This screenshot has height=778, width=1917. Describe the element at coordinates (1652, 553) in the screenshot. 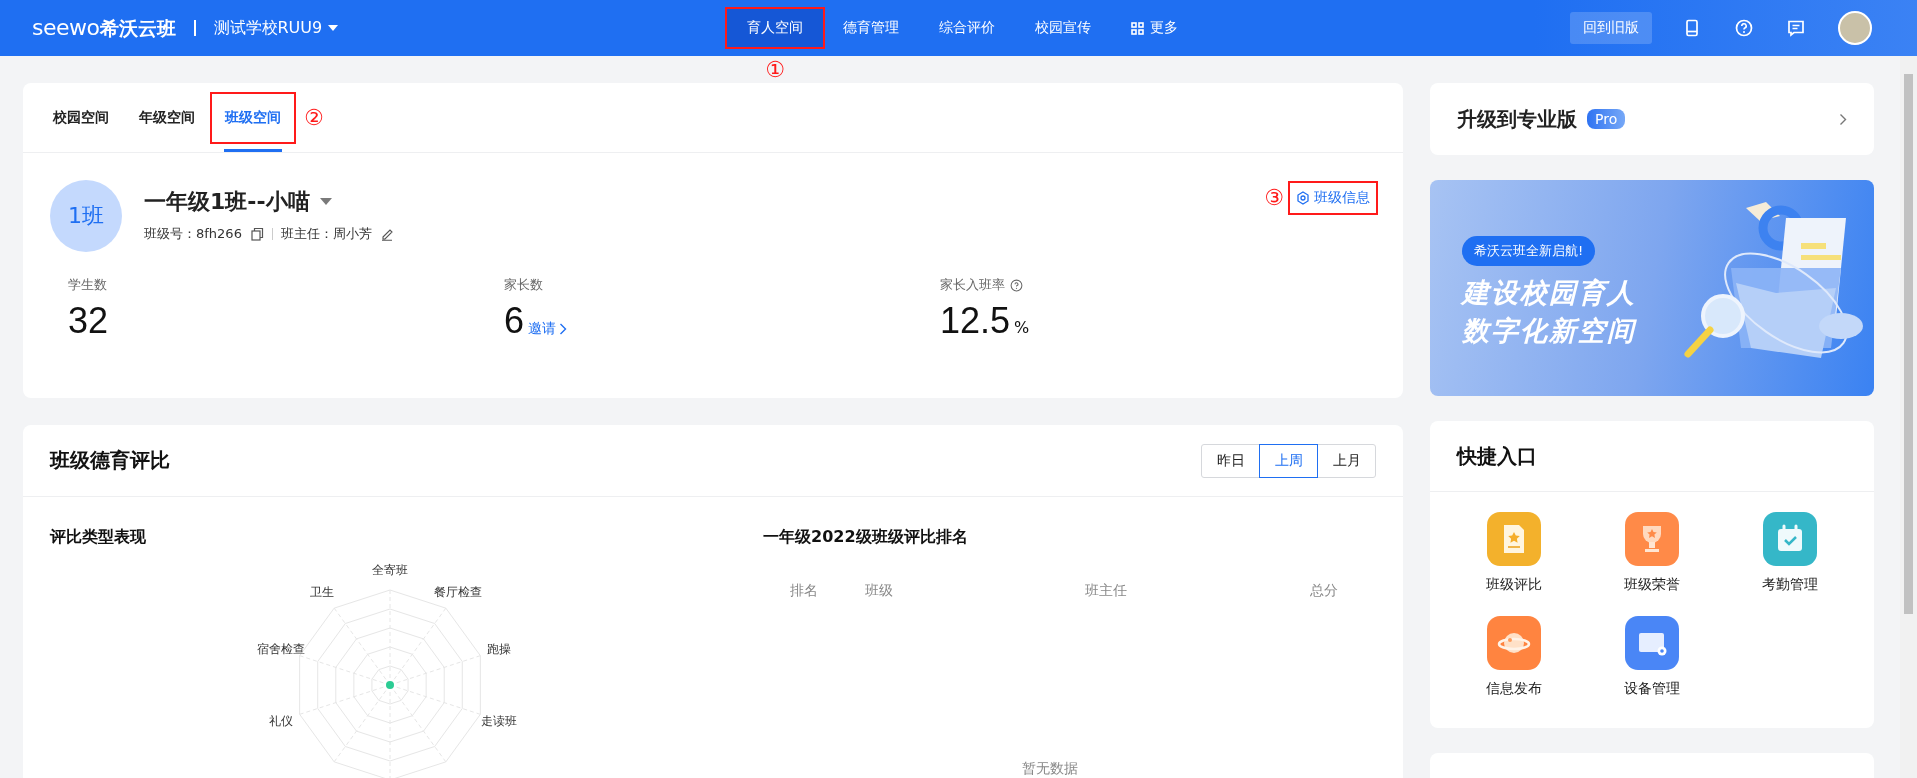

I see `shortcut-button: 班级荣誉` at that location.